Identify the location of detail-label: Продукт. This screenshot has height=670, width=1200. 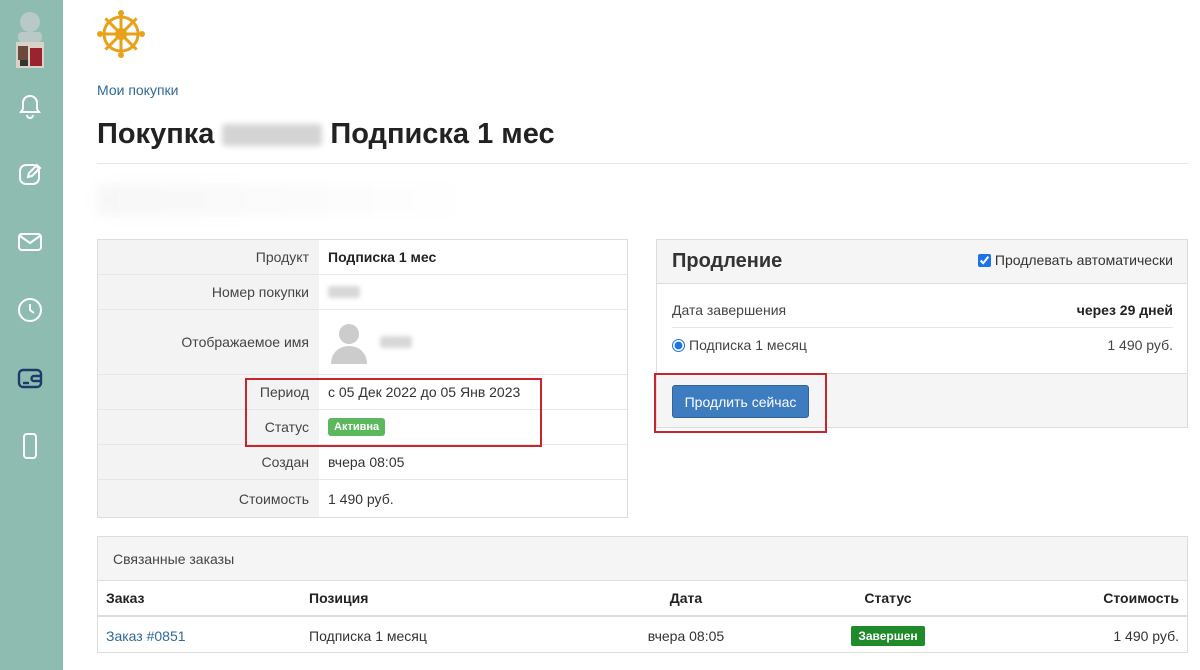
(208, 257).